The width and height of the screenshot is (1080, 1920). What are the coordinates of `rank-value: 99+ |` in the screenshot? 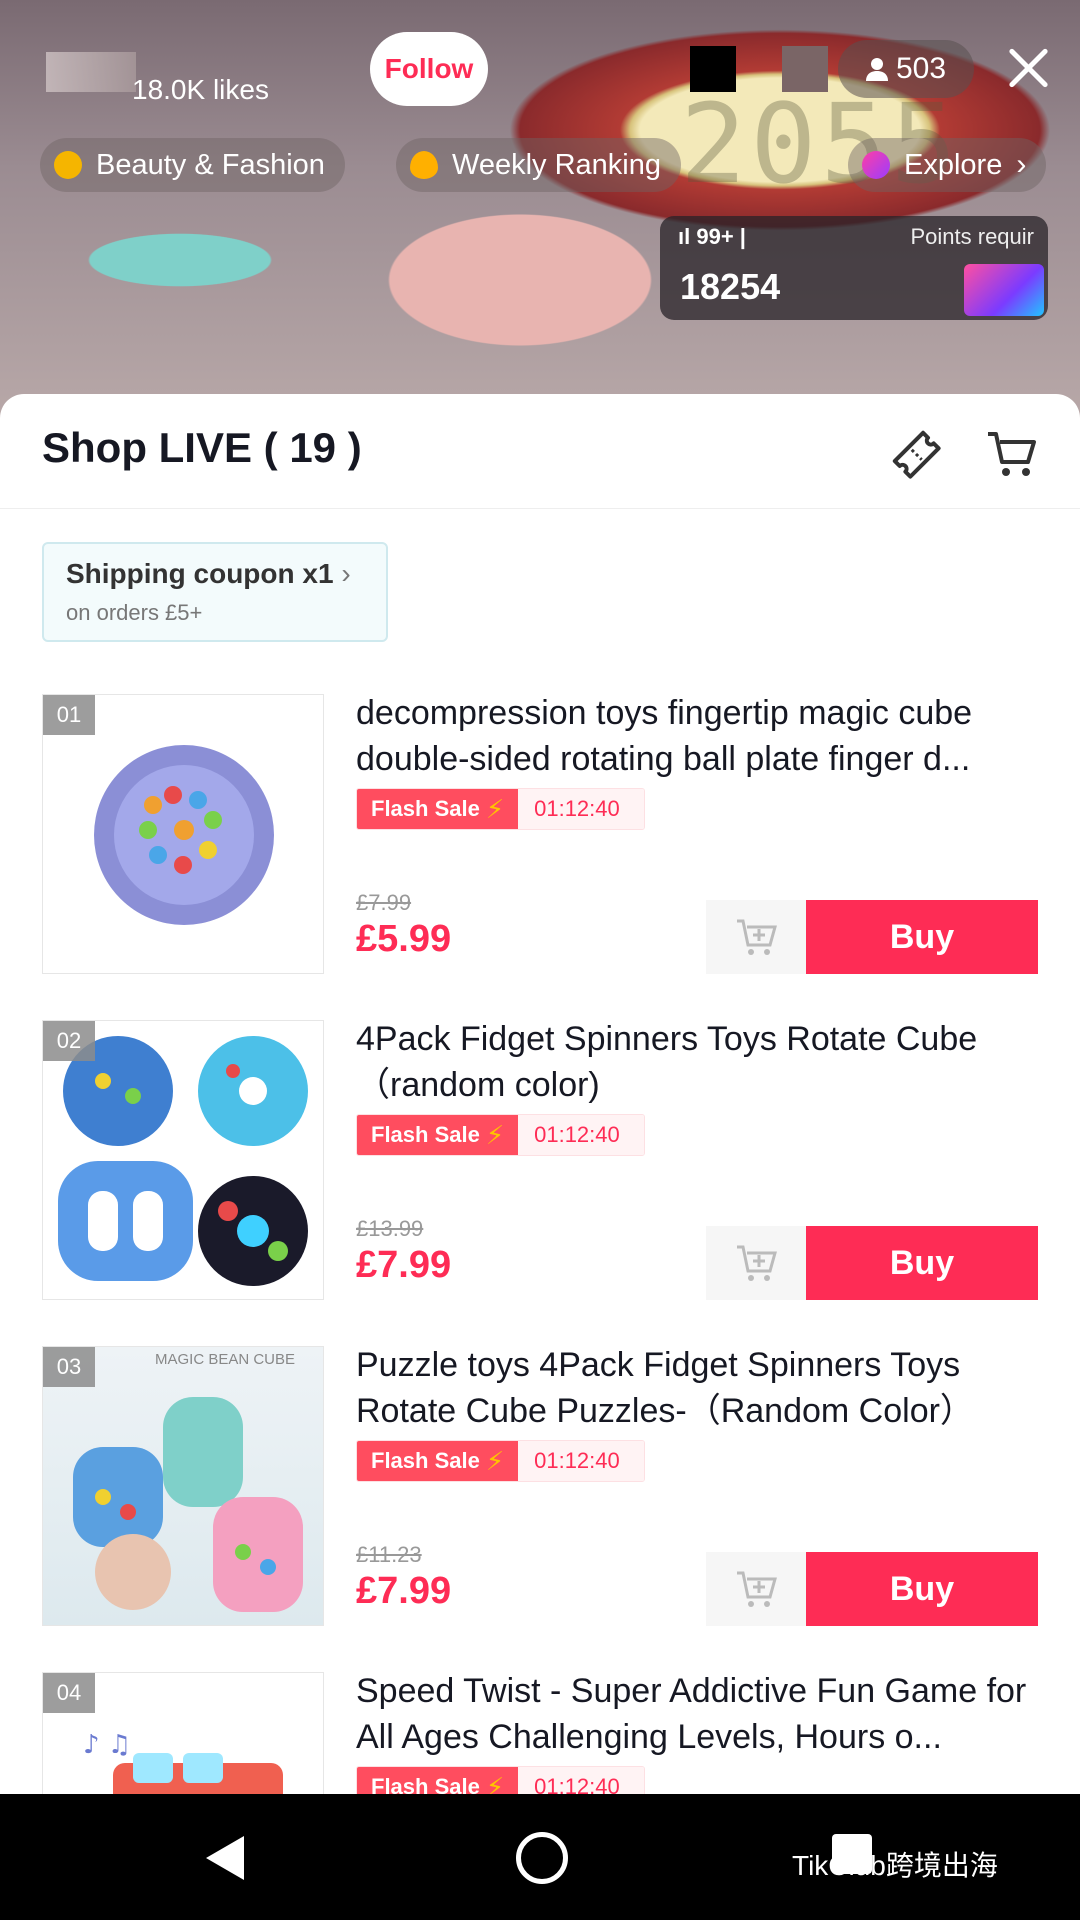 It's located at (721, 236).